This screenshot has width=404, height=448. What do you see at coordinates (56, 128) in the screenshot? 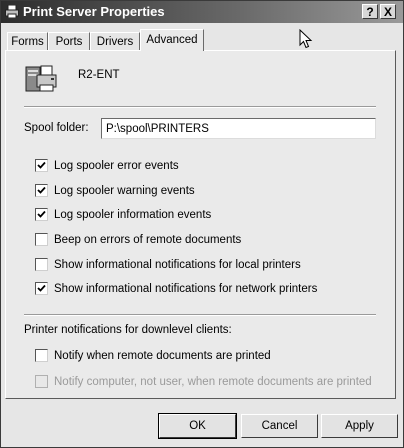
I see `spool-folder-label: Spool folder:` at bounding box center [56, 128].